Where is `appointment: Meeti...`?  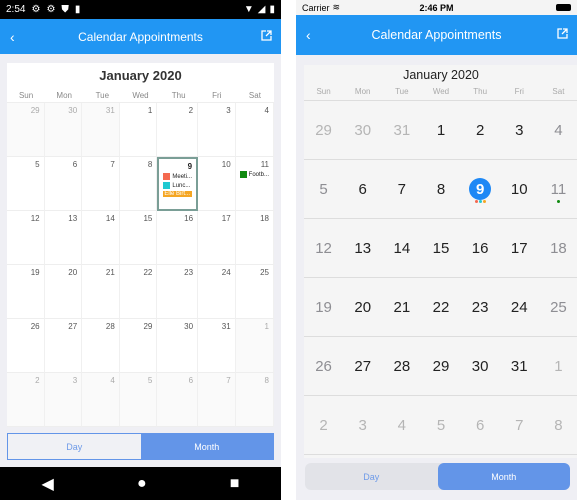 appointment: Meeti... is located at coordinates (177, 176).